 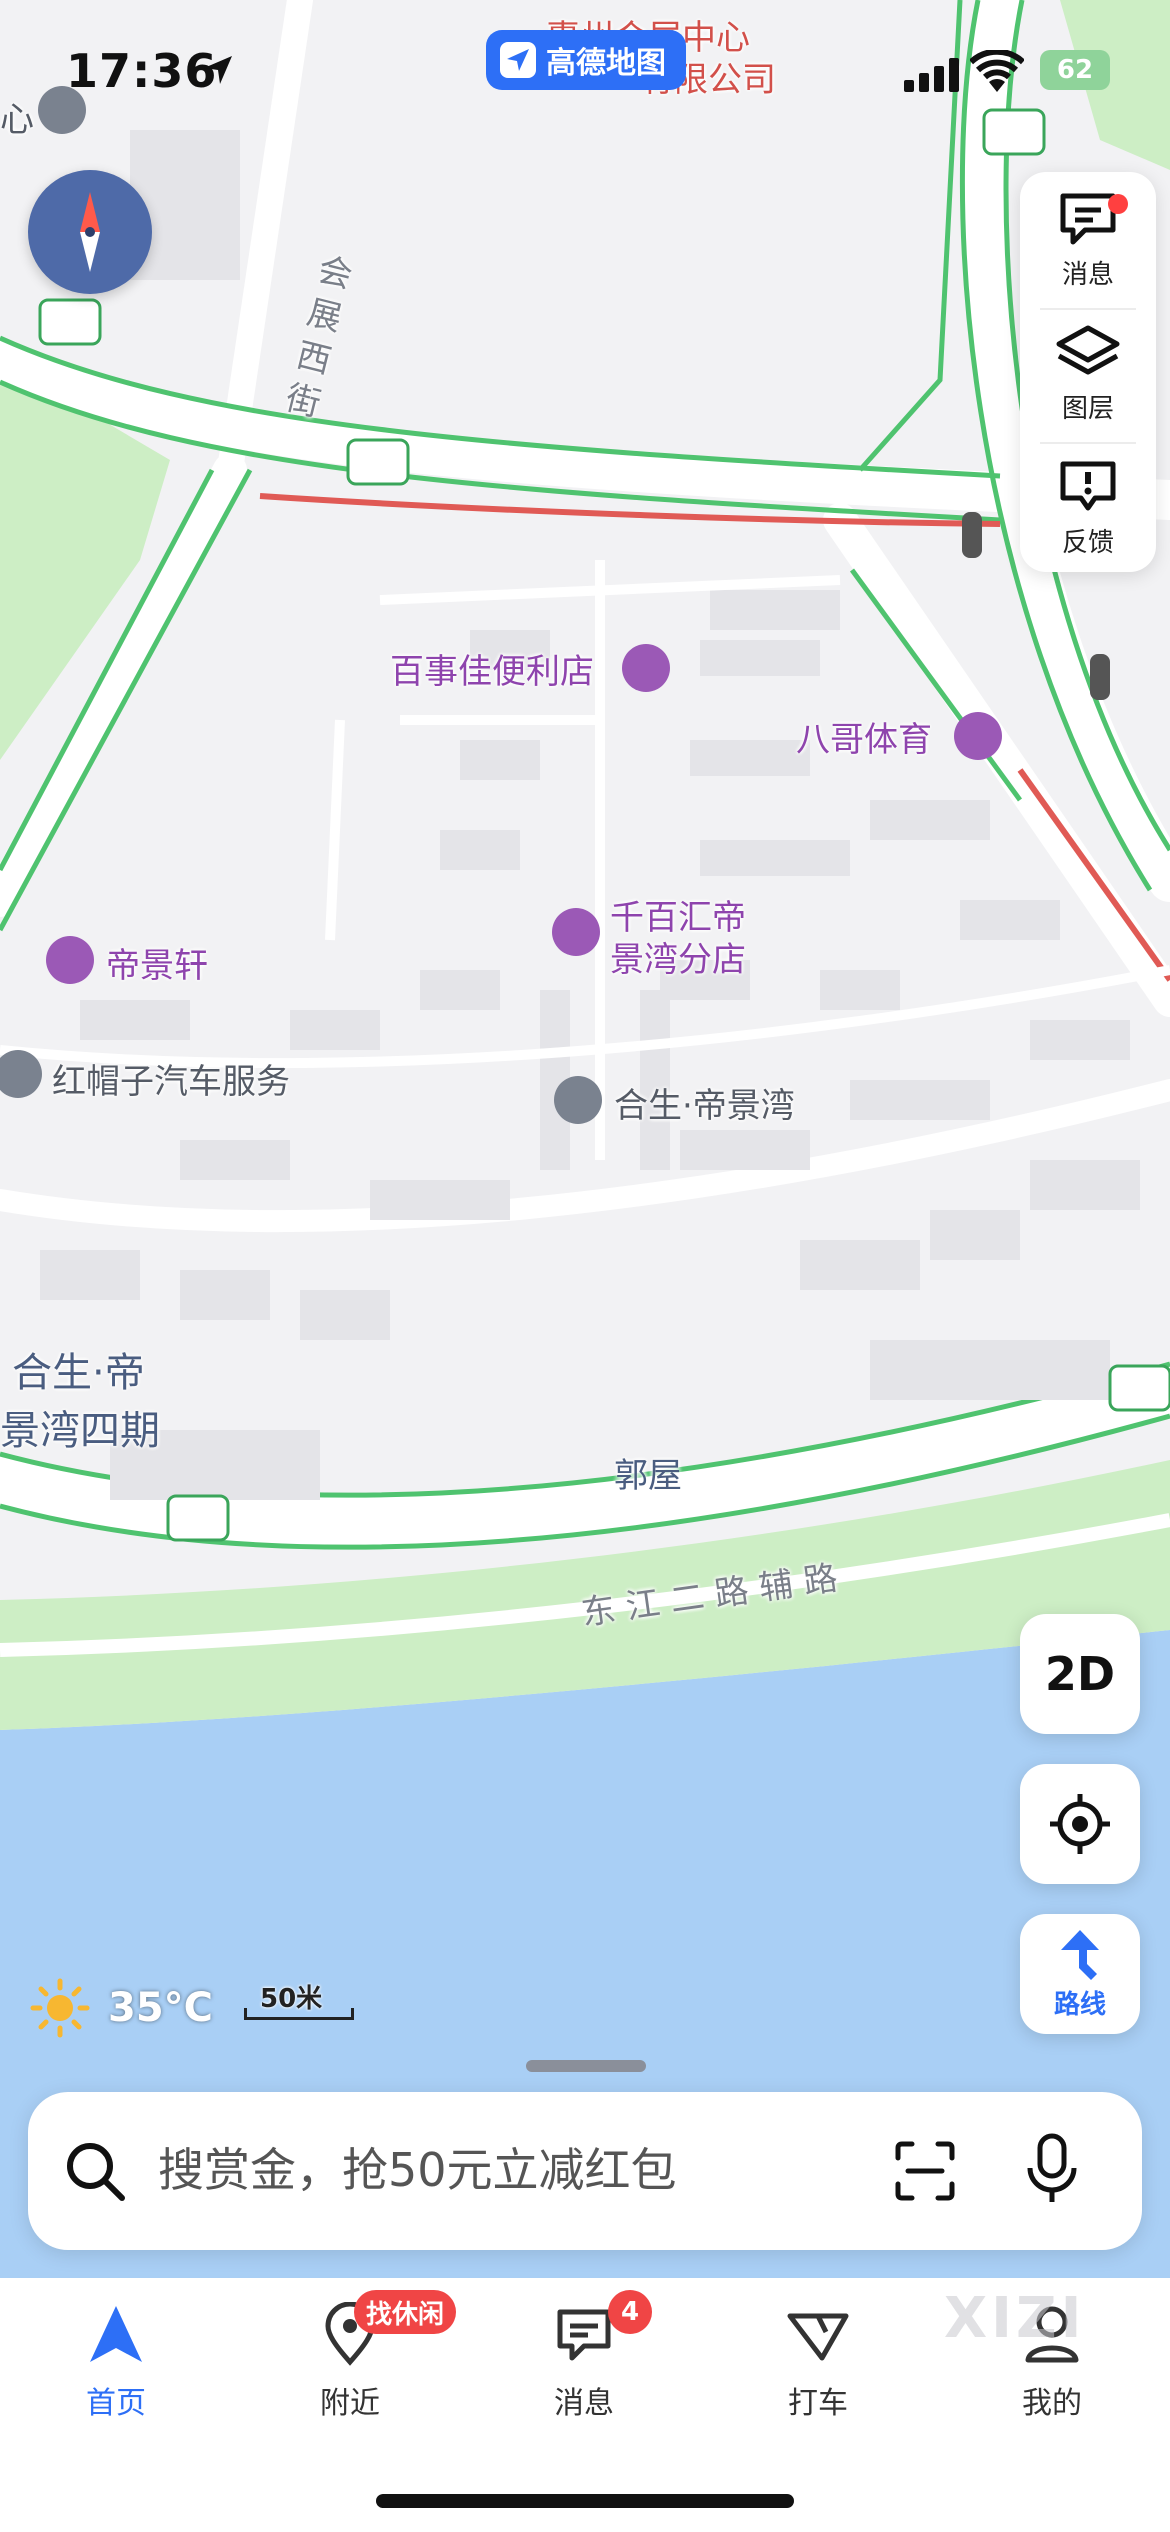 What do you see at coordinates (96, 2172) in the screenshot?
I see `search-icon` at bounding box center [96, 2172].